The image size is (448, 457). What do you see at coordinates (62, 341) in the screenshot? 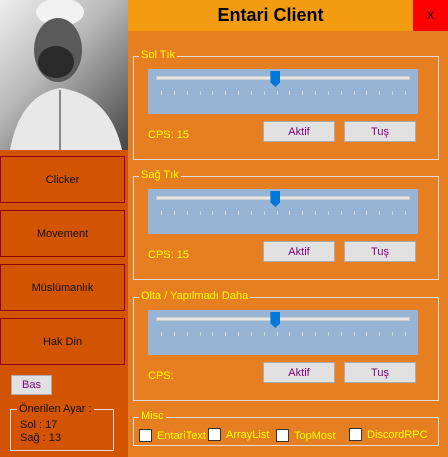
I see `nav-hak-din-button: Hak Din` at bounding box center [62, 341].